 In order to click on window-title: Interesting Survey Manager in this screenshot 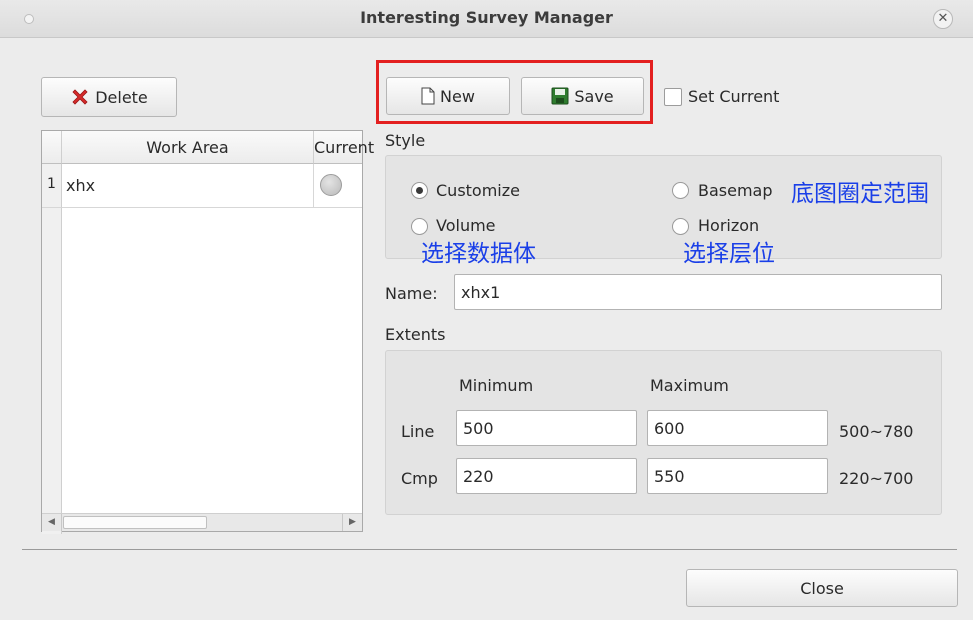, I will do `click(486, 17)`.